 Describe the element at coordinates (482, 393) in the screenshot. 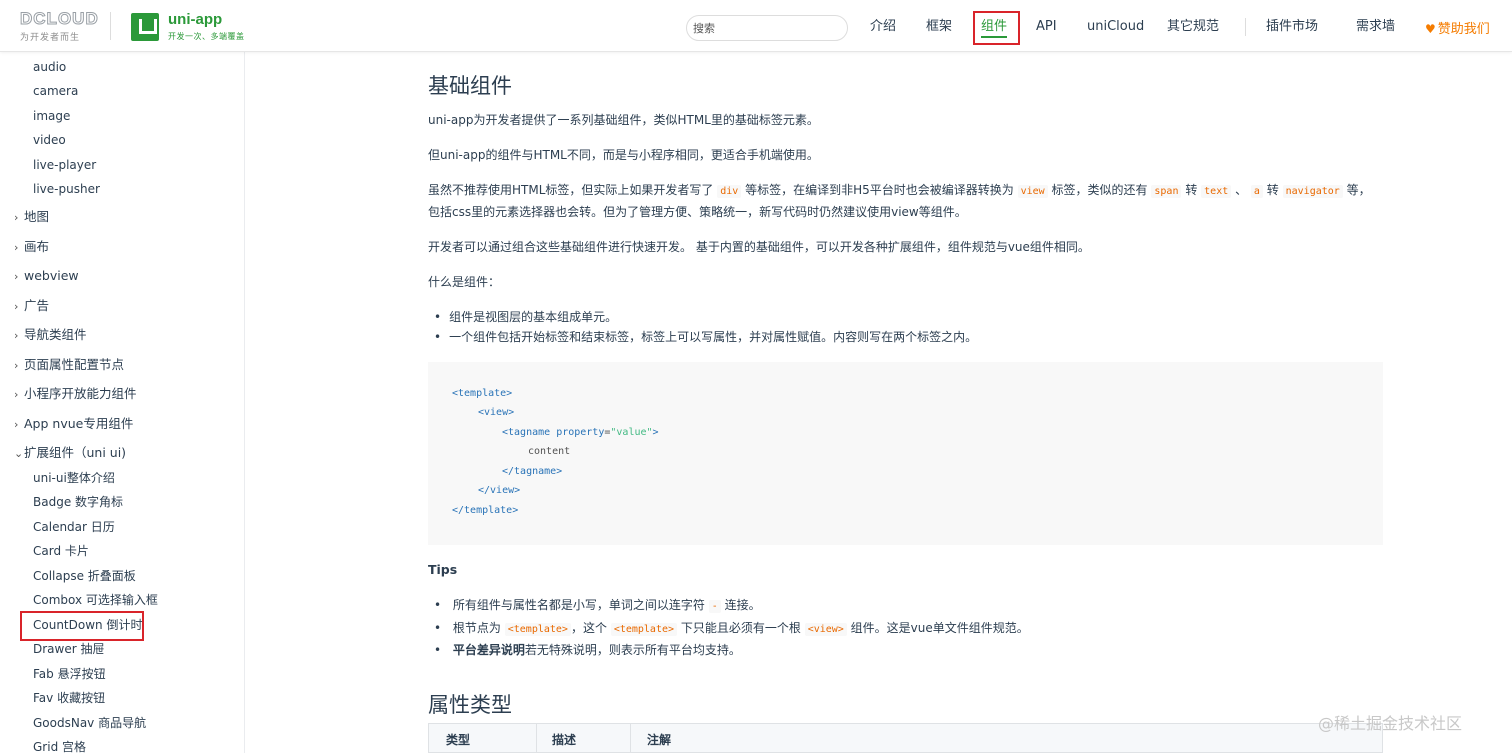

I see `code-line: <template>` at that location.